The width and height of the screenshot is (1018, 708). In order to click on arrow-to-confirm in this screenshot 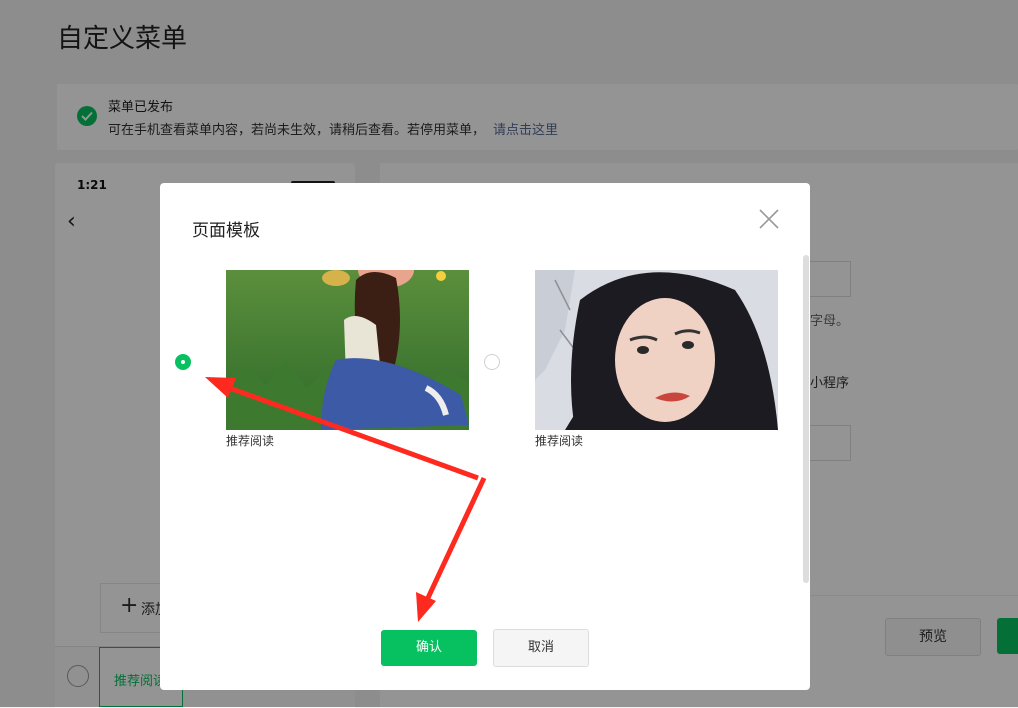, I will do `click(451, 549)`.